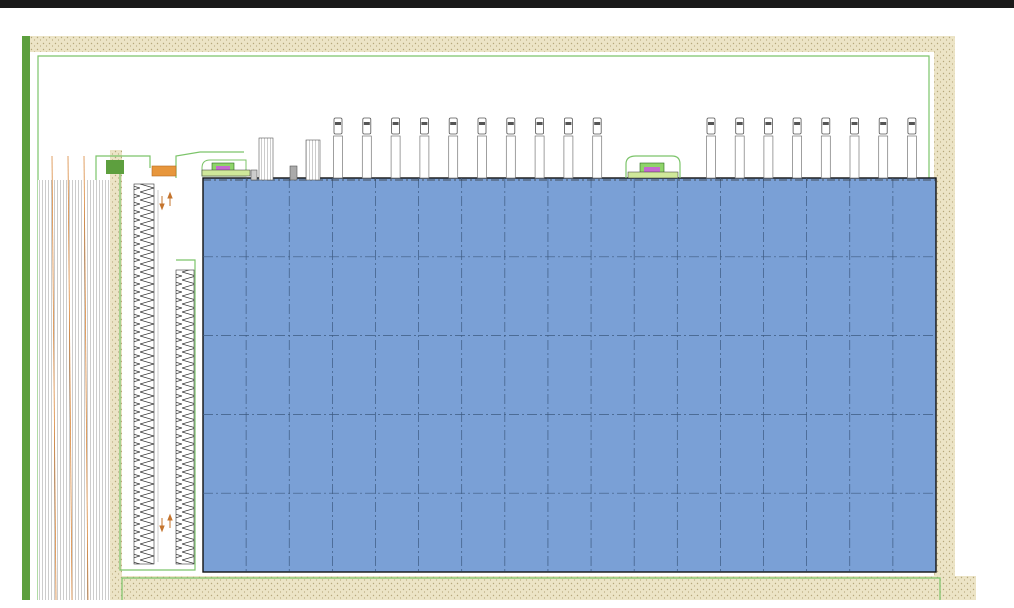 The image size is (1014, 608). What do you see at coordinates (653, 167) in the screenshot?
I see `guardhouse-right` at bounding box center [653, 167].